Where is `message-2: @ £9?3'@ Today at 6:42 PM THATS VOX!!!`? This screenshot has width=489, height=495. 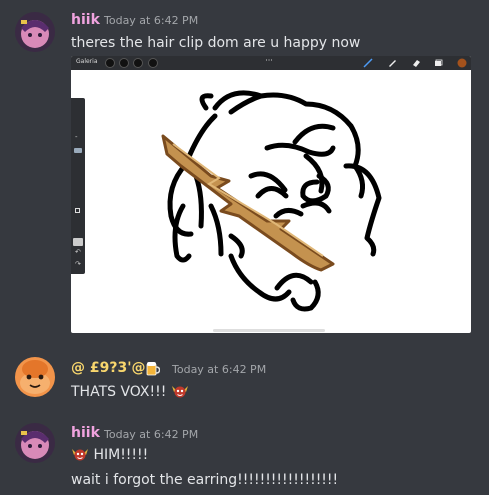 message-2: @ £9?3'@ Today at 6:42 PM THATS VOX!!! is located at coordinates (244, 385).